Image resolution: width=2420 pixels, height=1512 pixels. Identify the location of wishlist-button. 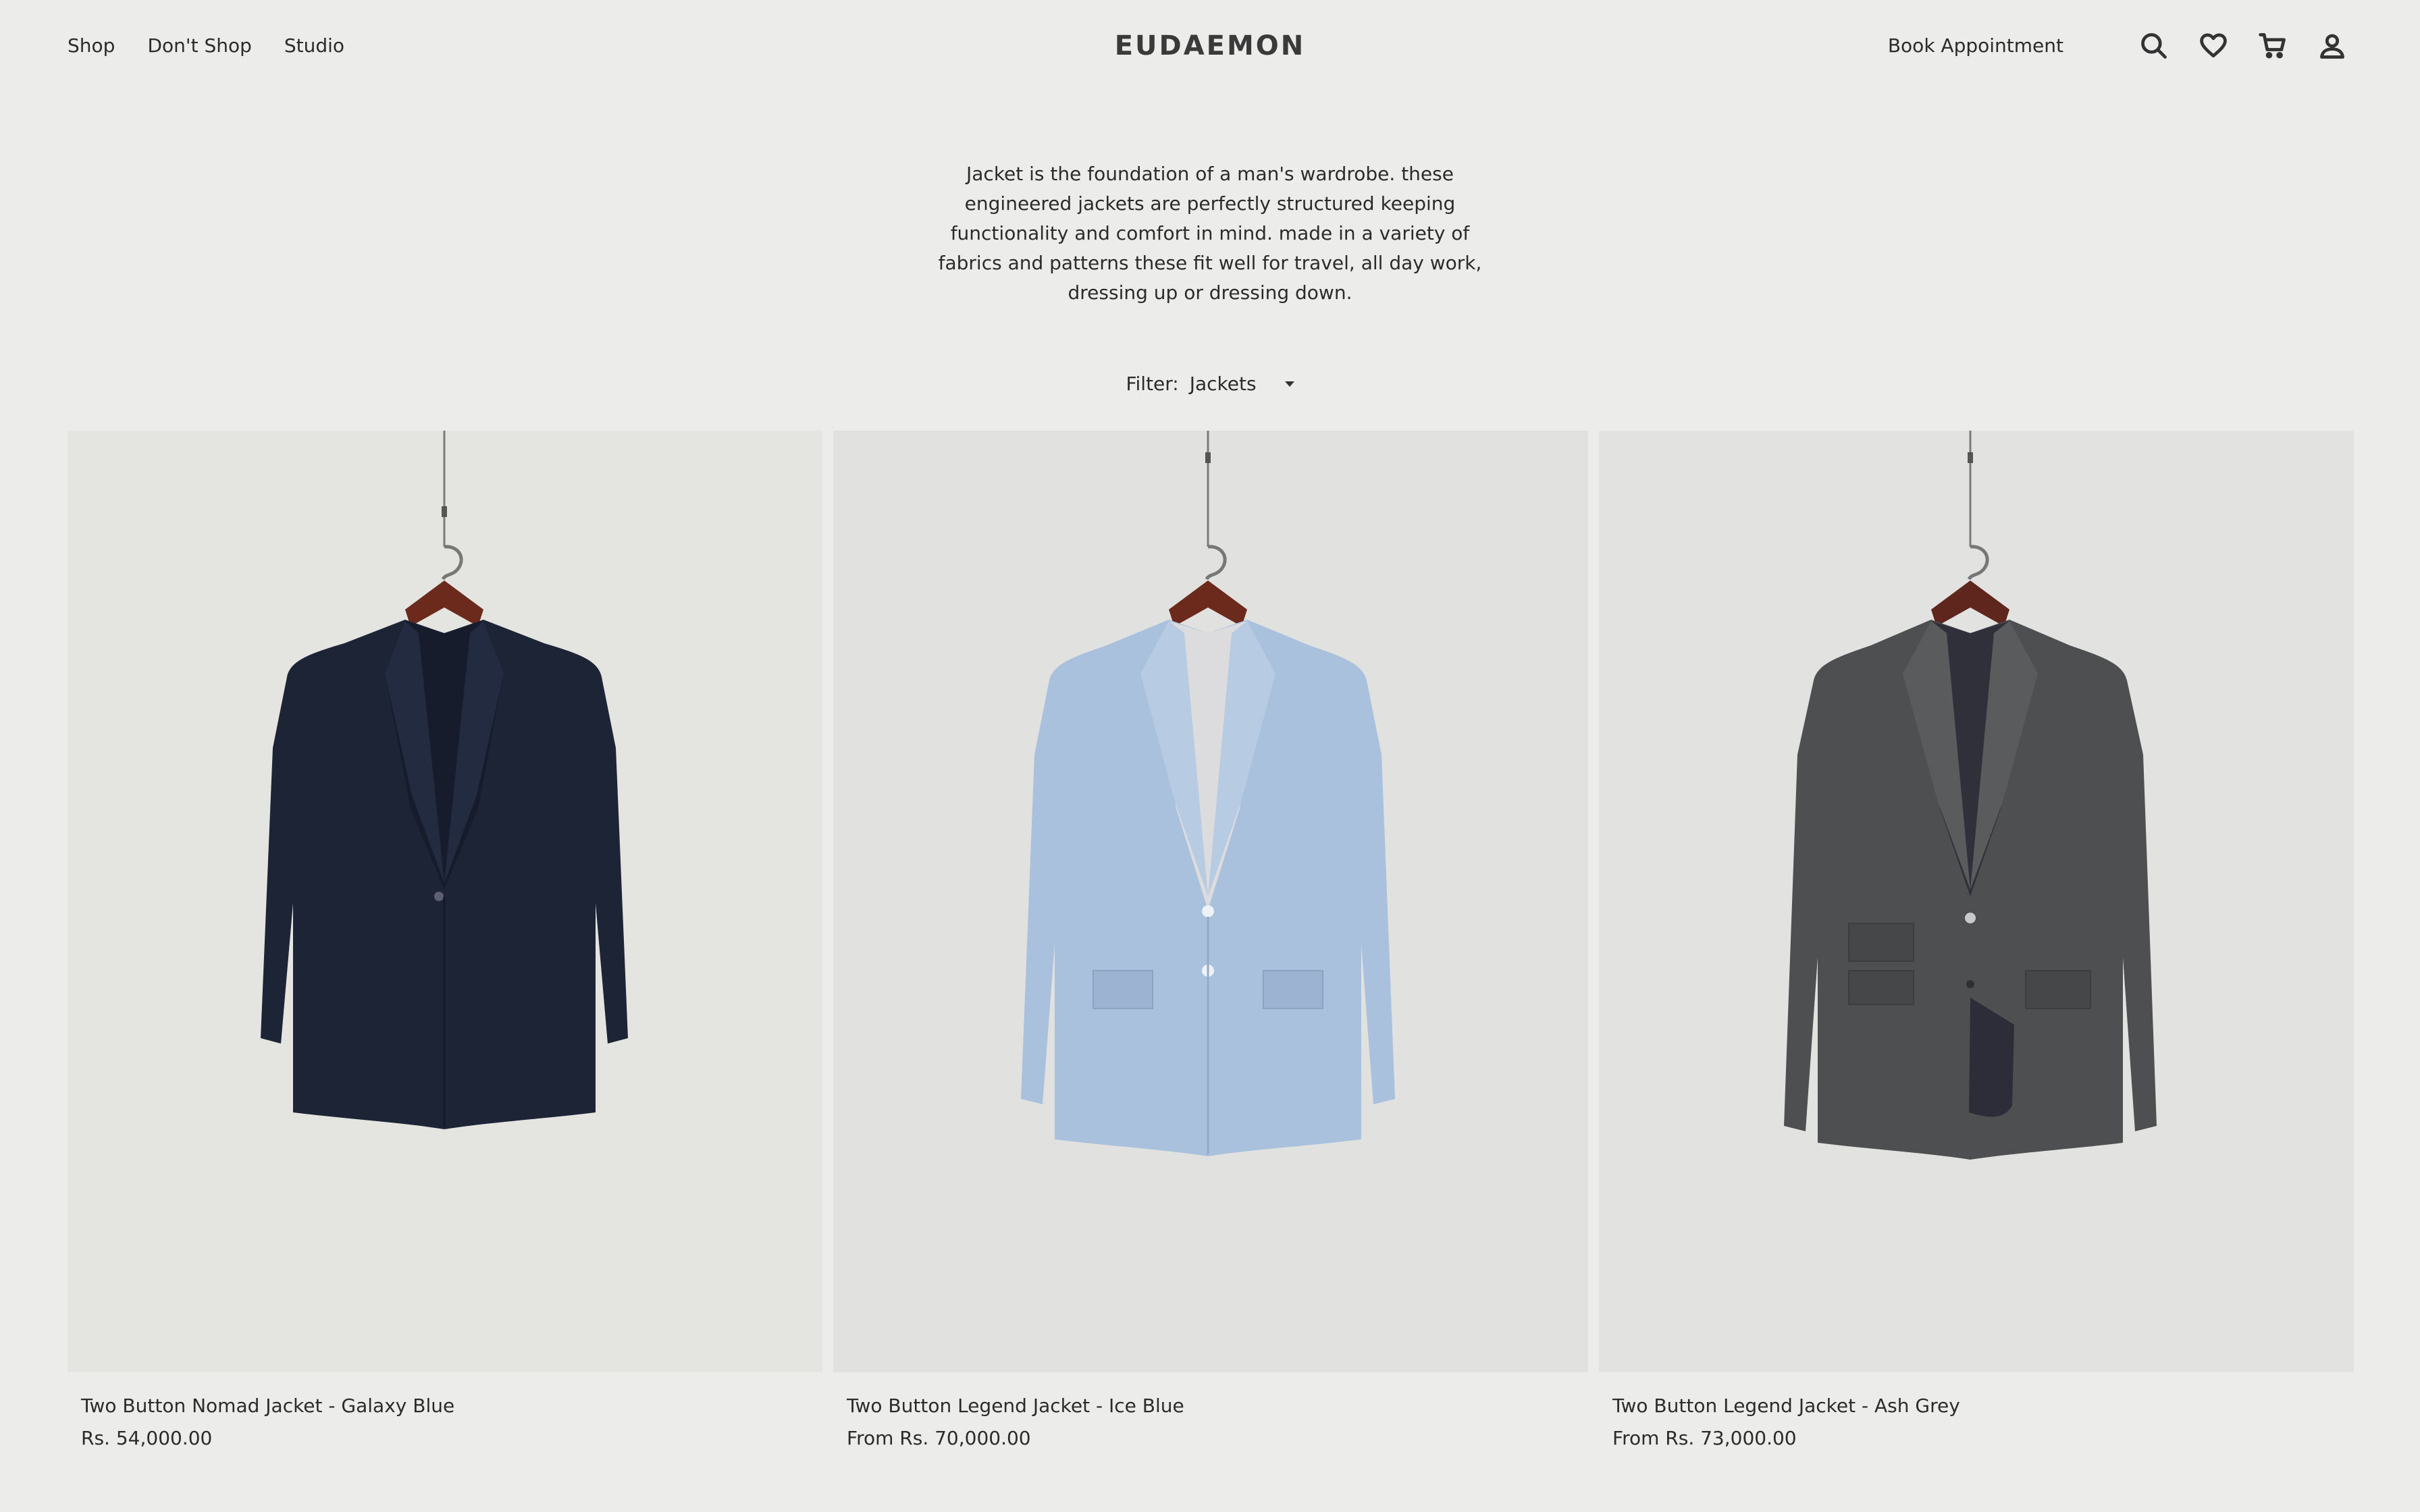
(2213, 46).